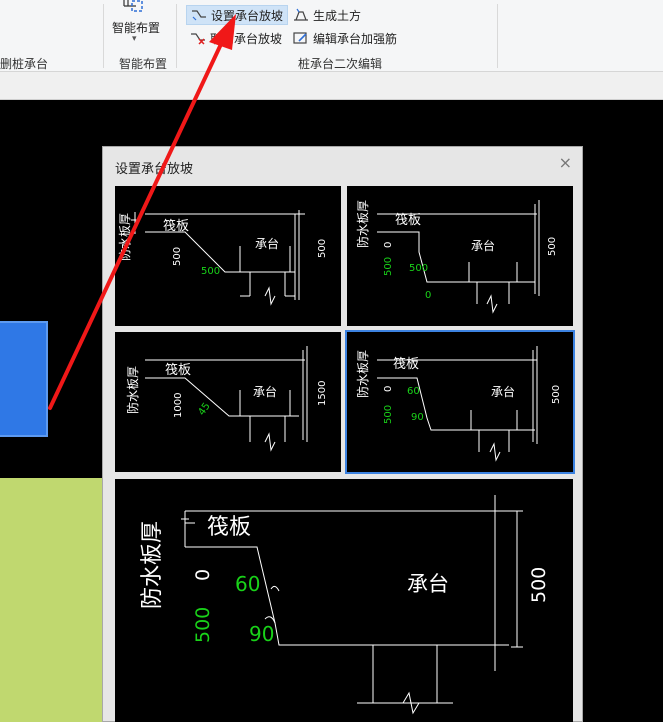  Describe the element at coordinates (136, 25) in the screenshot. I see `smart-layout-button: 智能布置 ▾` at that location.